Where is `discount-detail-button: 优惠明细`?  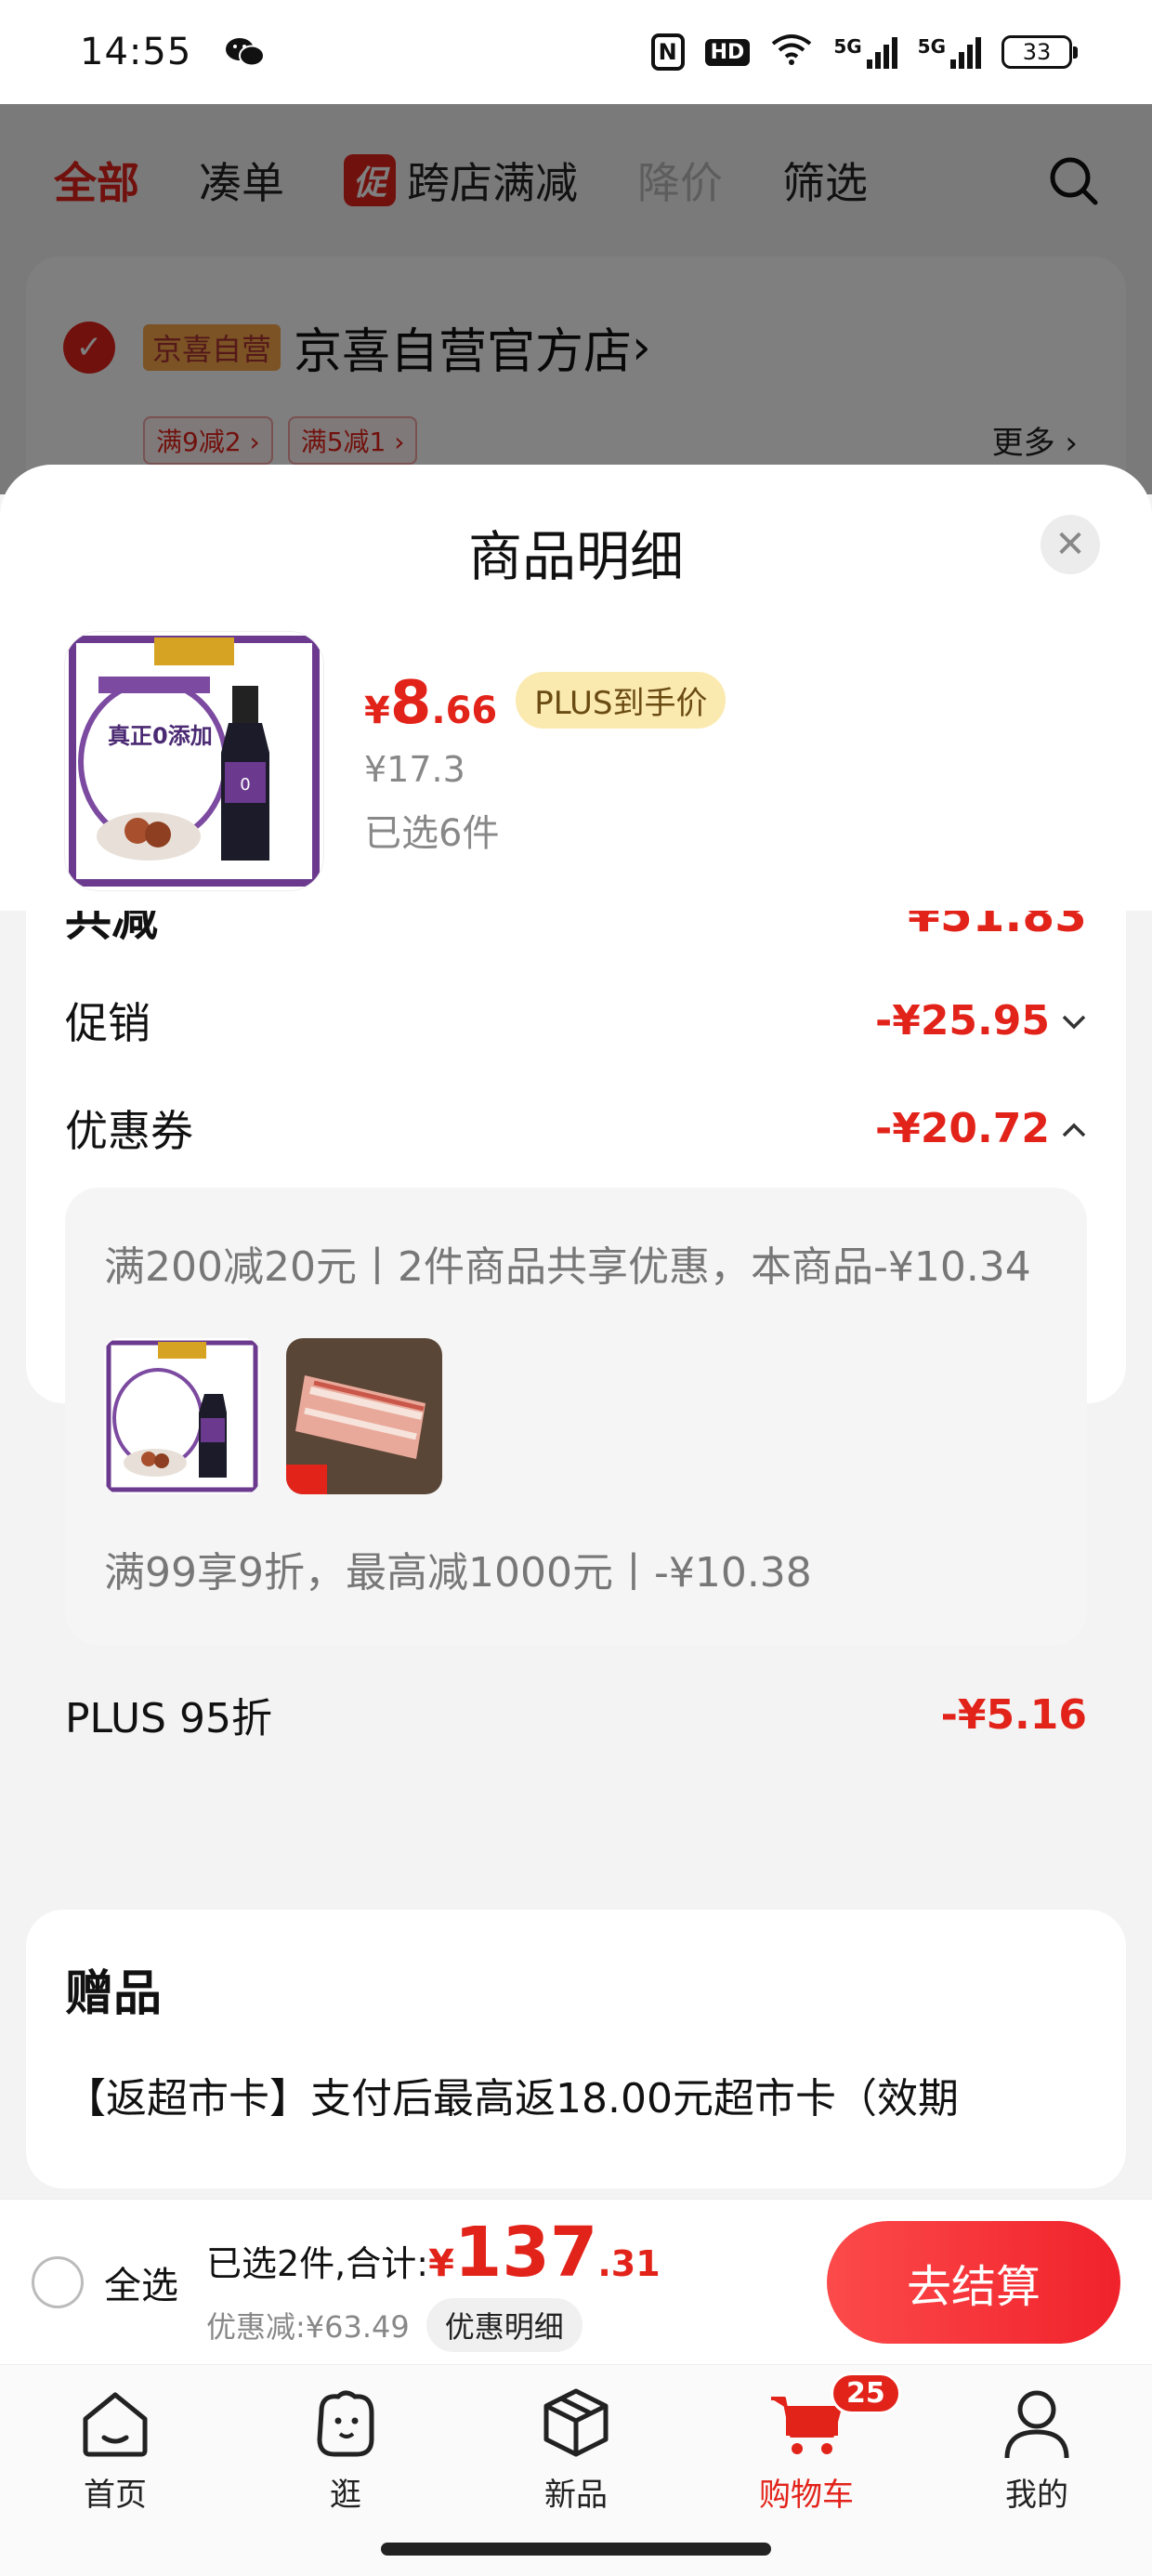 discount-detail-button: 优惠明细 is located at coordinates (504, 2324).